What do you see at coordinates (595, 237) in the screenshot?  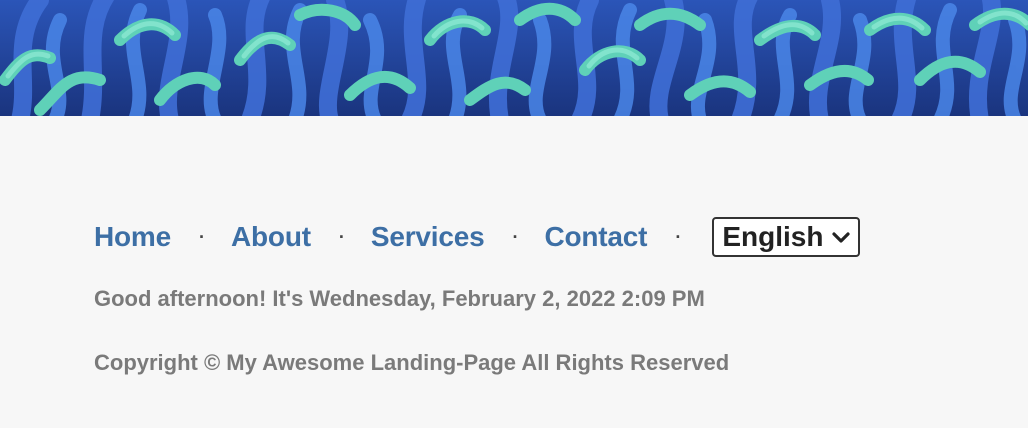 I see `nav-link-contact: Contact` at bounding box center [595, 237].